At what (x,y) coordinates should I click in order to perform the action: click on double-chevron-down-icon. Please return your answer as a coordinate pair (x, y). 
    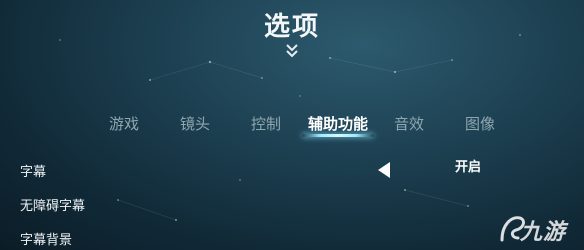
    Looking at the image, I should click on (292, 51).